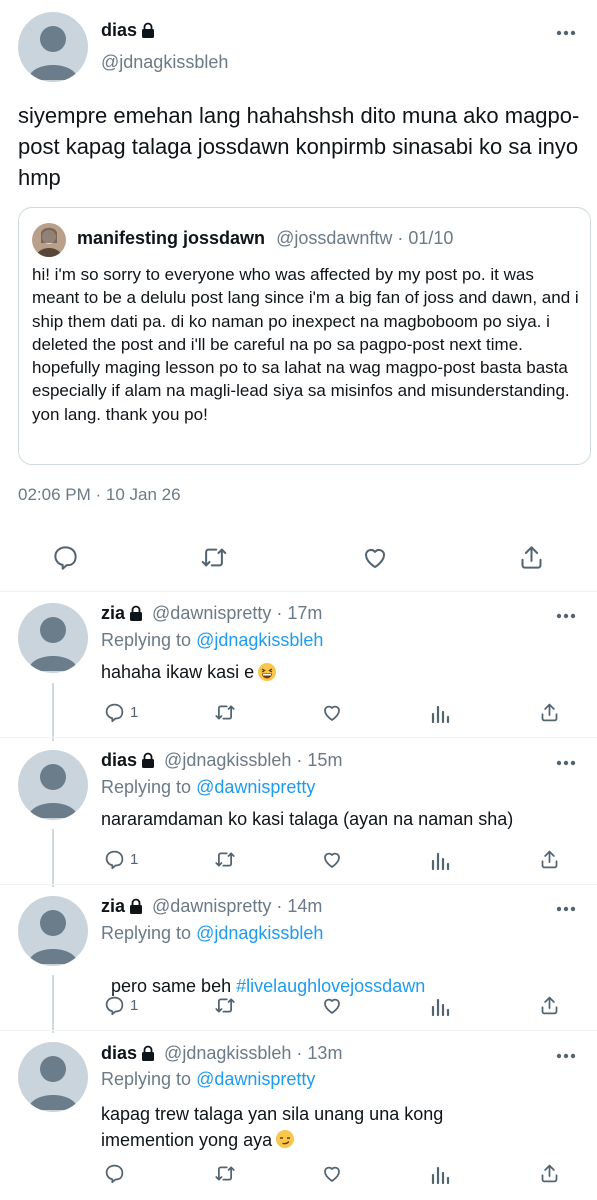  Describe the element at coordinates (171, 238) in the screenshot. I see `quote-author-name: manifesting jossdawn` at that location.